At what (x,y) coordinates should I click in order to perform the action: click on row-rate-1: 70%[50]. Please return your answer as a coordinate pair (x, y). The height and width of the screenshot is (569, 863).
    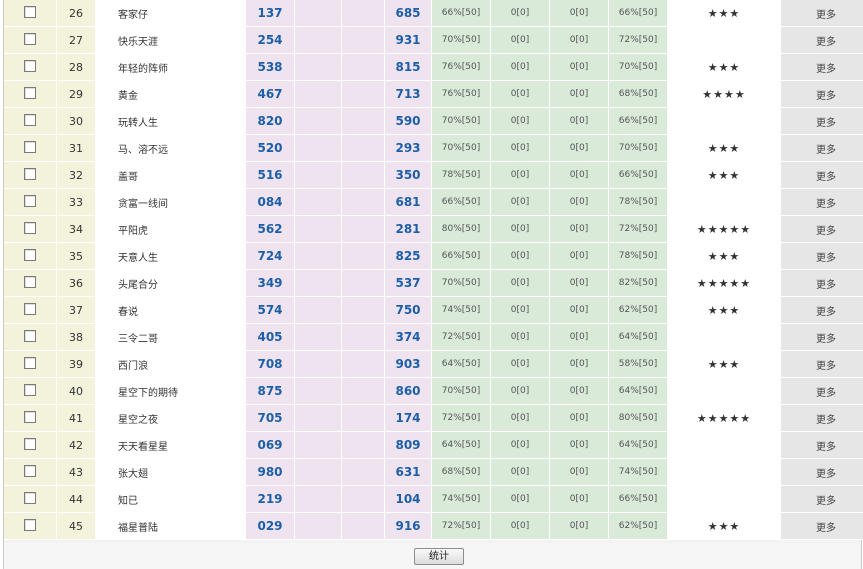
    Looking at the image, I should click on (461, 148).